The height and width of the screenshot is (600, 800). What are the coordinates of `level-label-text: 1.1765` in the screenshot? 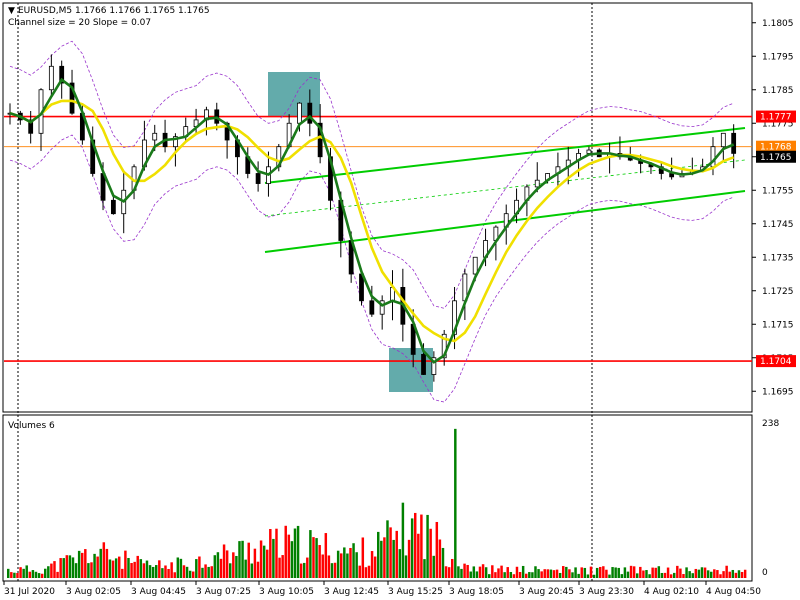 It's located at (776, 158).